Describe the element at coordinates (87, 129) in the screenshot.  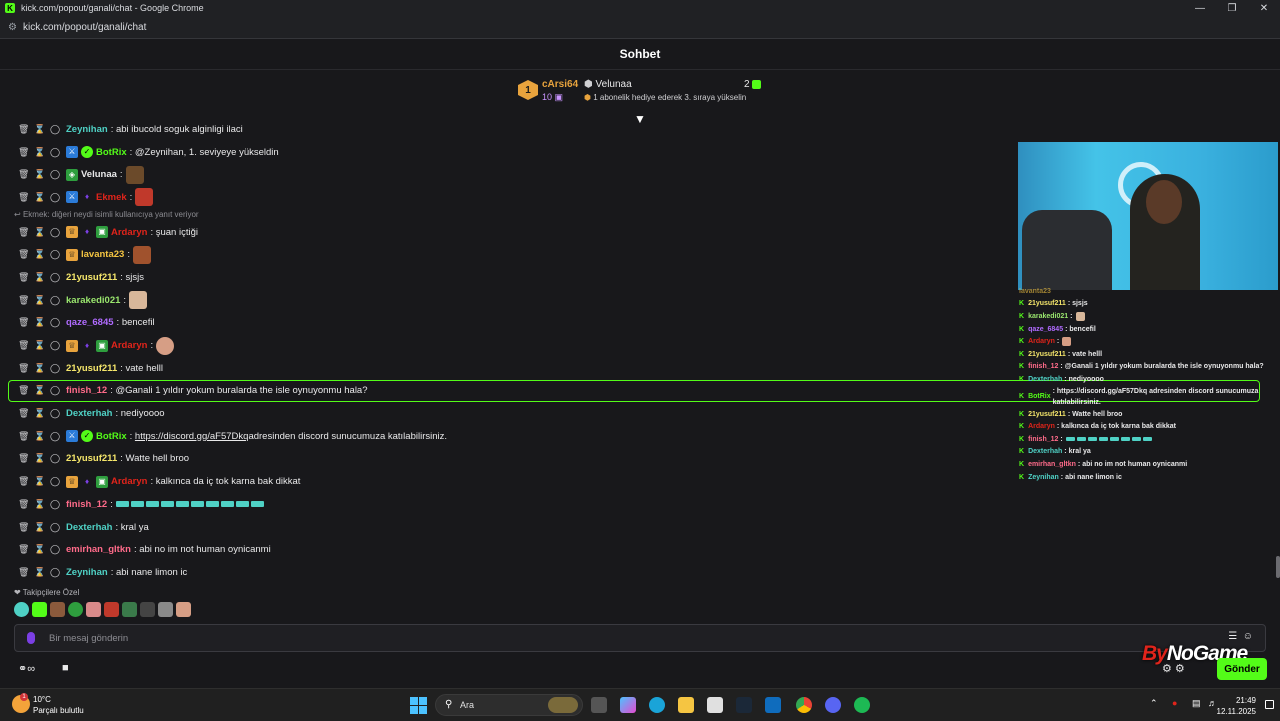
I see `username: Zeynihan` at that location.